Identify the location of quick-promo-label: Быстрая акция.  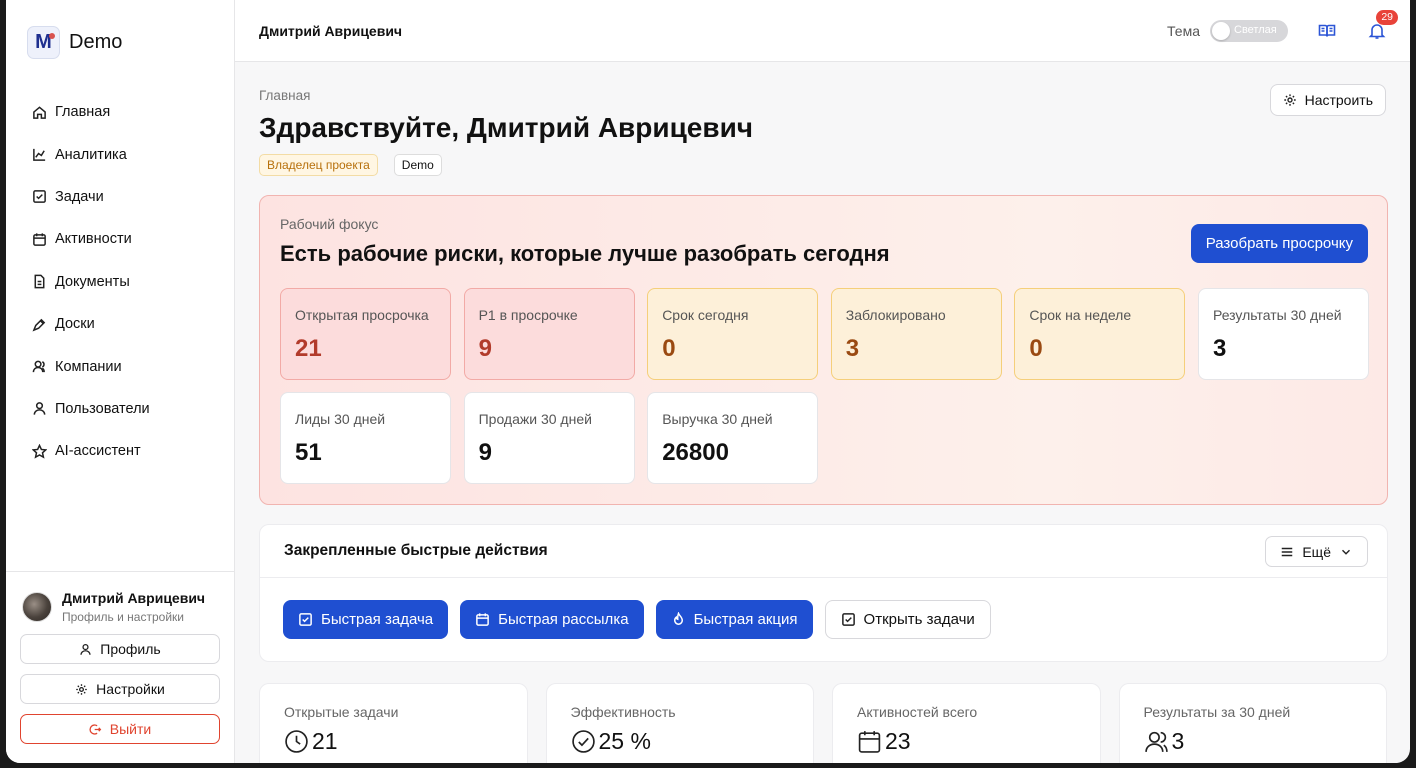
(745, 619).